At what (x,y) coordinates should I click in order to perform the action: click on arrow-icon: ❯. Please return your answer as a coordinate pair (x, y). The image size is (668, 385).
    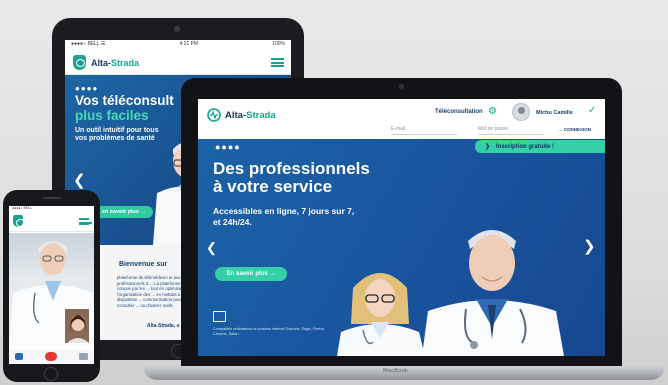
    Looking at the image, I should click on (488, 147).